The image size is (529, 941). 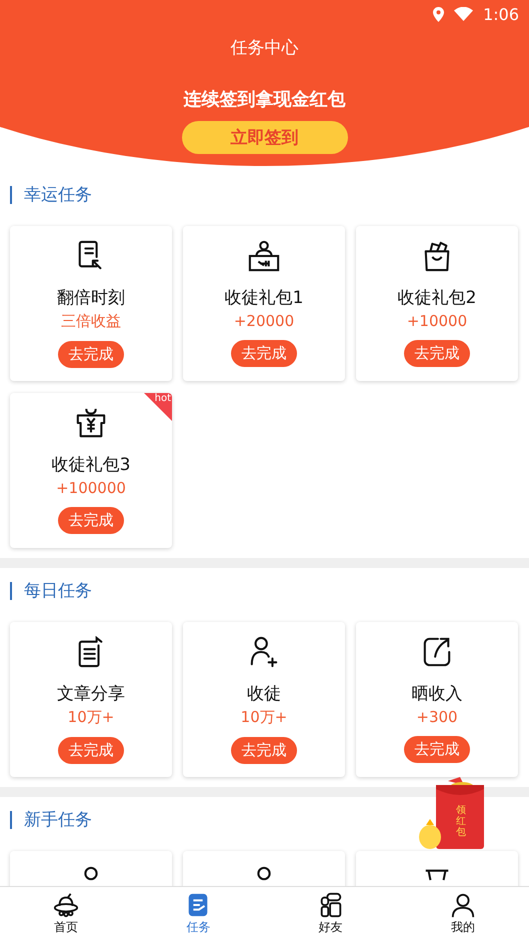 I want to click on sign-in-headline: 连续签到拿现金红包, so click(x=265, y=99).